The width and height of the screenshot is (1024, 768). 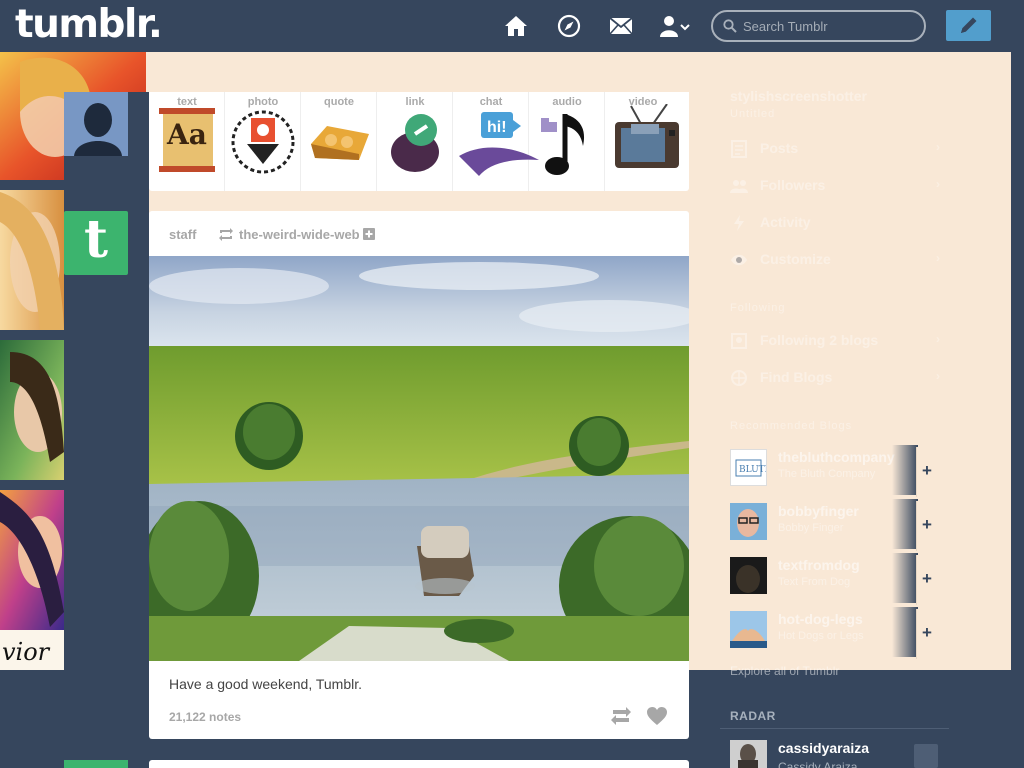 What do you see at coordinates (730, 26) in the screenshot?
I see `search-icon` at bounding box center [730, 26].